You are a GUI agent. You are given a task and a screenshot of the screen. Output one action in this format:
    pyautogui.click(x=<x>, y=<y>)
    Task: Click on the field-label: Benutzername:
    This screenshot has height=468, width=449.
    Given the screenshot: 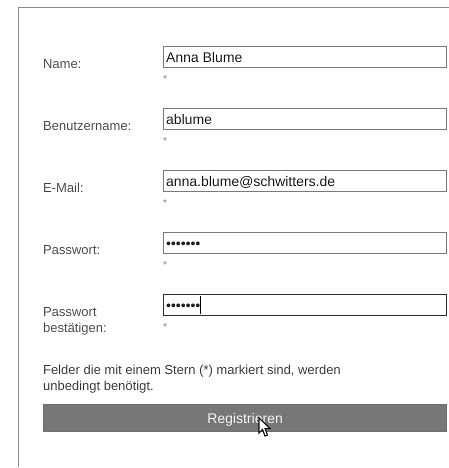 What is the action you would take?
    pyautogui.click(x=87, y=126)
    